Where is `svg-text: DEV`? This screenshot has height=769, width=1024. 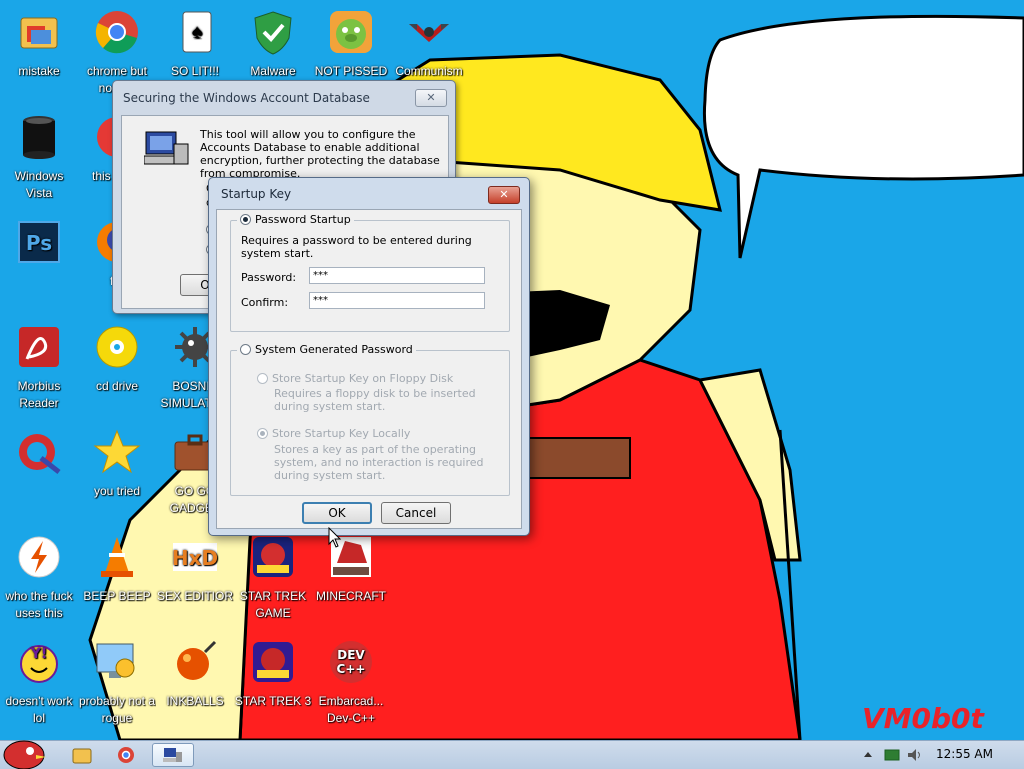
svg-text: DEV is located at coordinates (351, 655).